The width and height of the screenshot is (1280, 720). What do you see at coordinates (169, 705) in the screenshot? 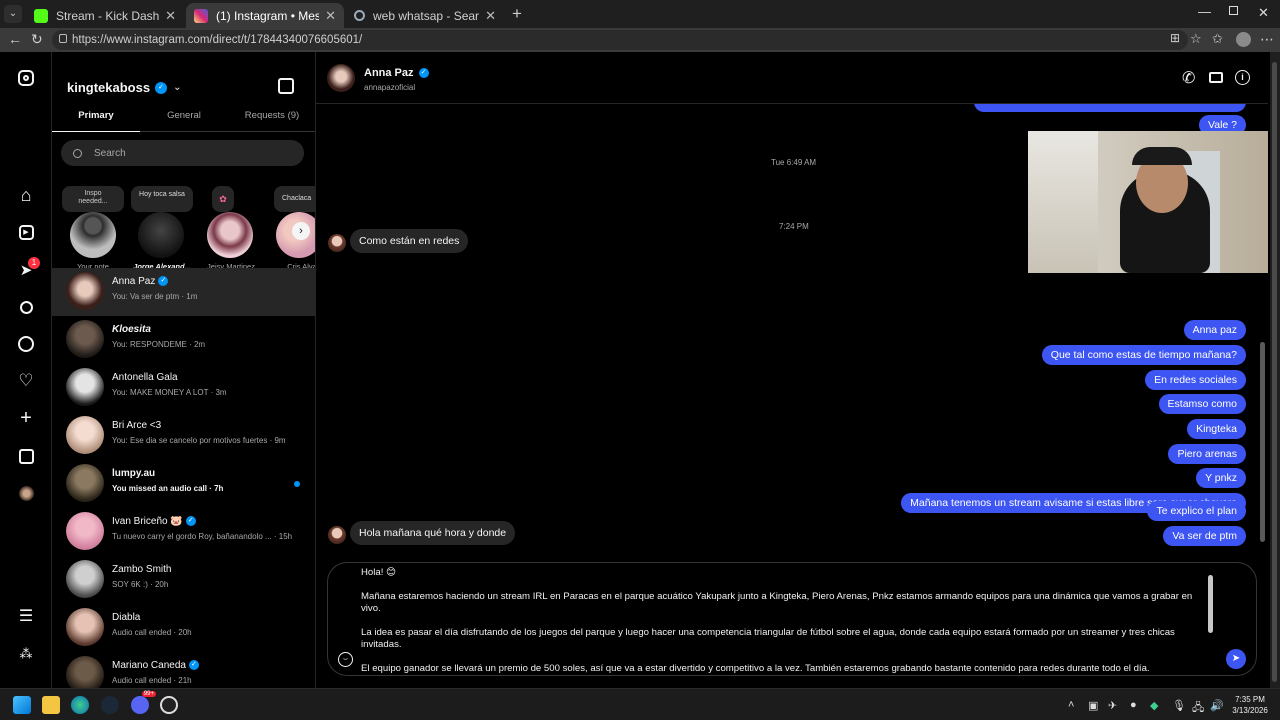
I see `obs-icon` at bounding box center [169, 705].